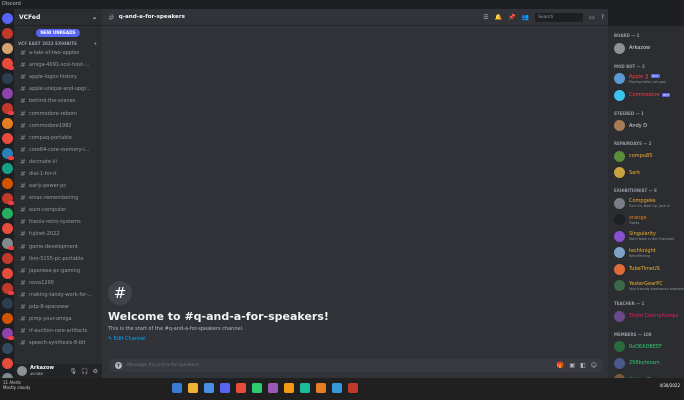 This screenshot has width=684, height=400. I want to click on channel-category: VCF EAST 2022 EXHIBITS +, so click(58, 42).